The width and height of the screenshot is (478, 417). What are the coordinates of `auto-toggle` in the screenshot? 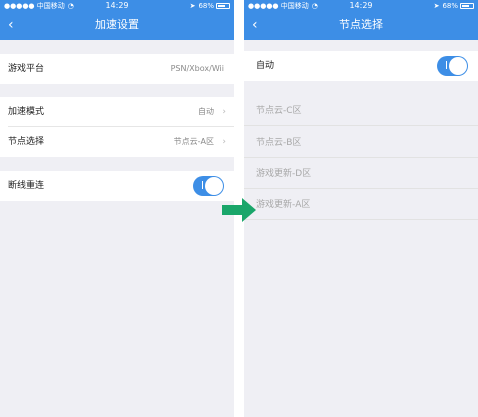 It's located at (452, 66).